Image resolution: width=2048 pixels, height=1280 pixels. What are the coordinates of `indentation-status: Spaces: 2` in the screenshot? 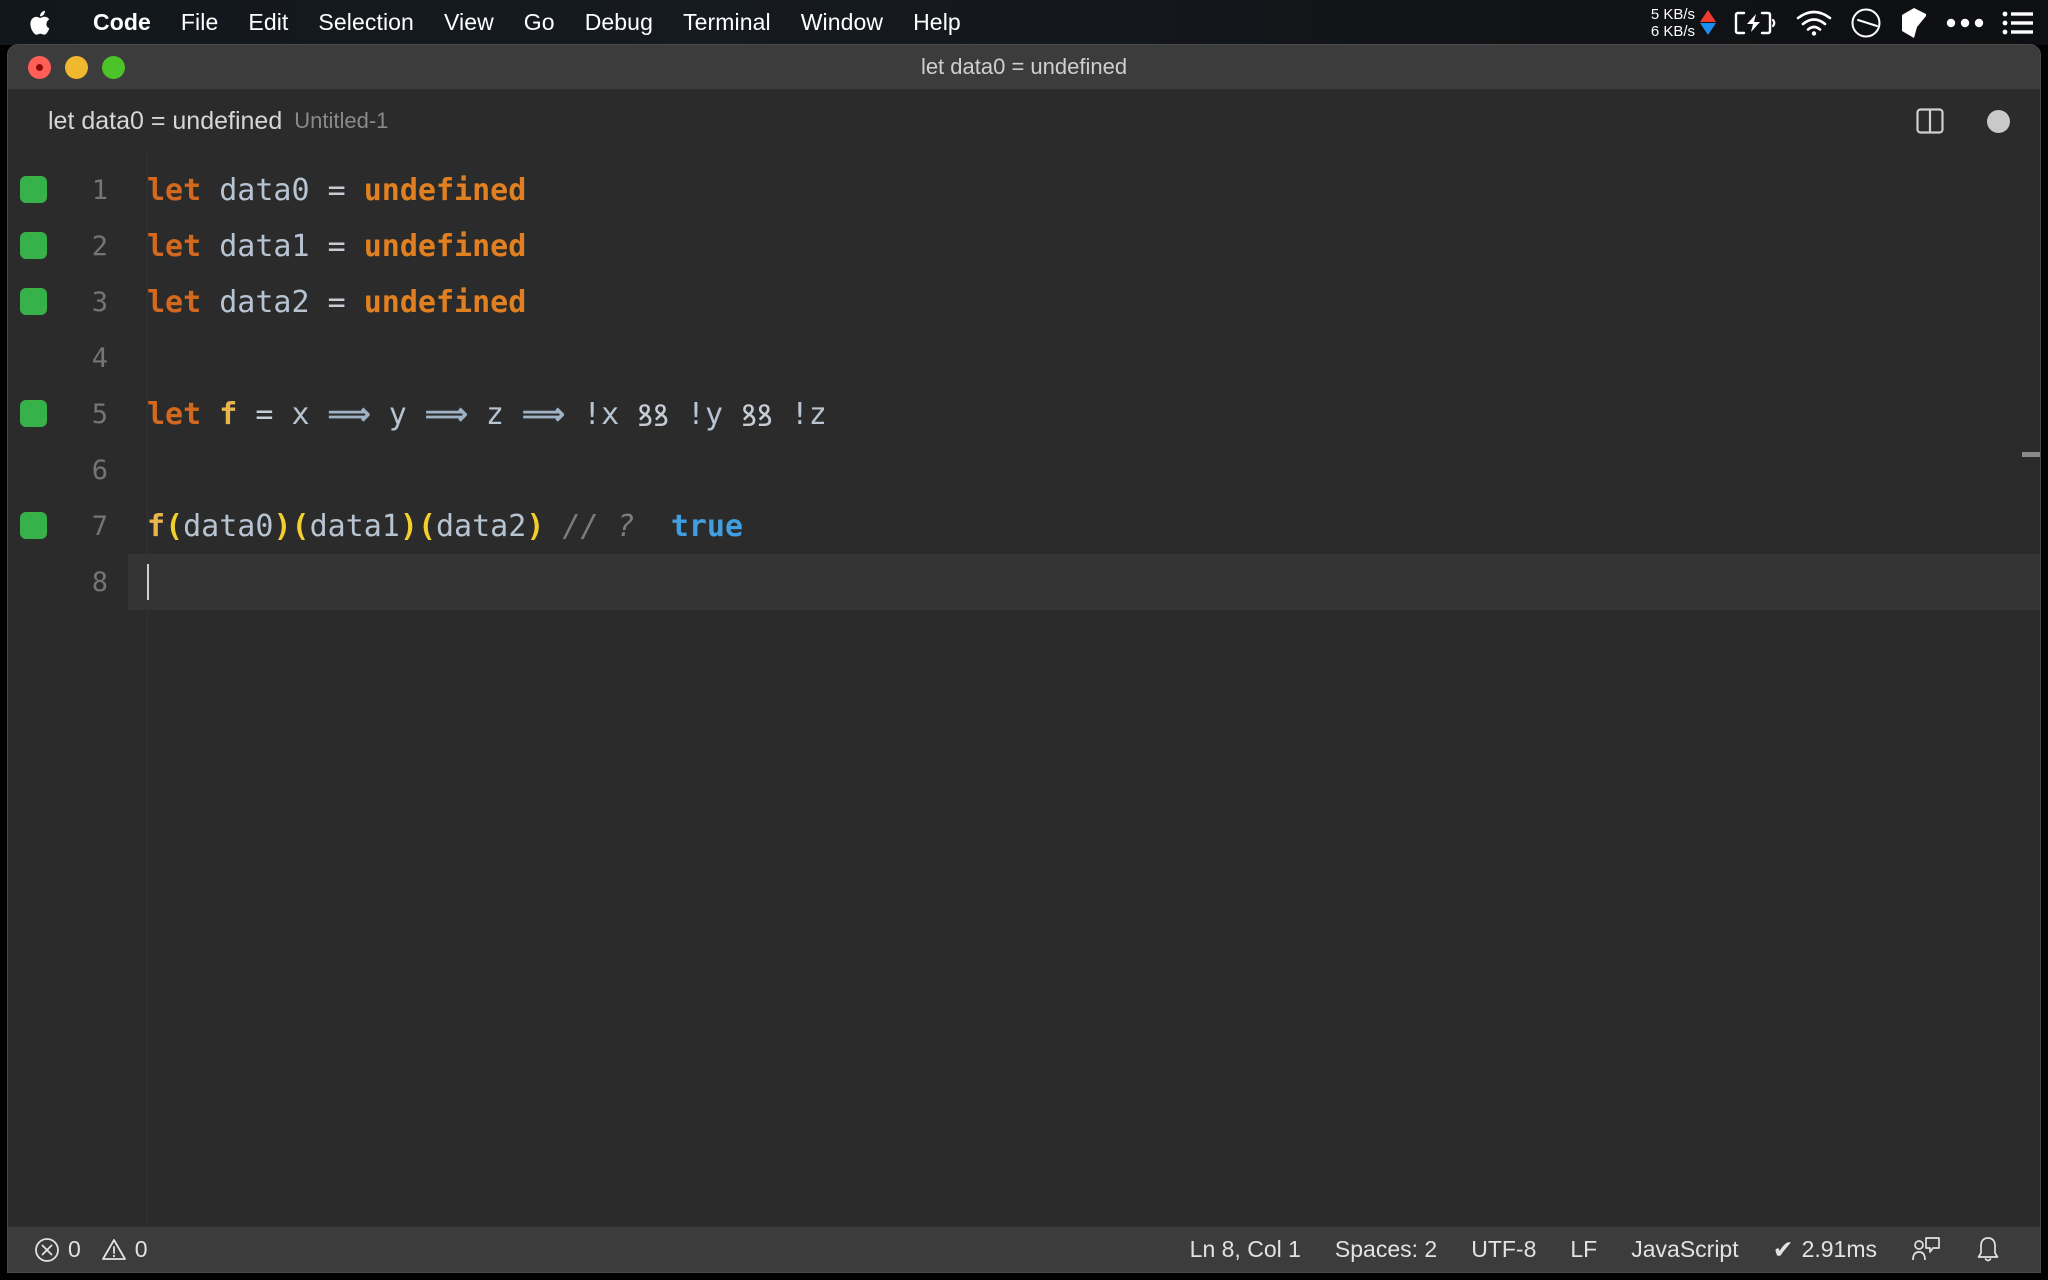 It's located at (1386, 1249).